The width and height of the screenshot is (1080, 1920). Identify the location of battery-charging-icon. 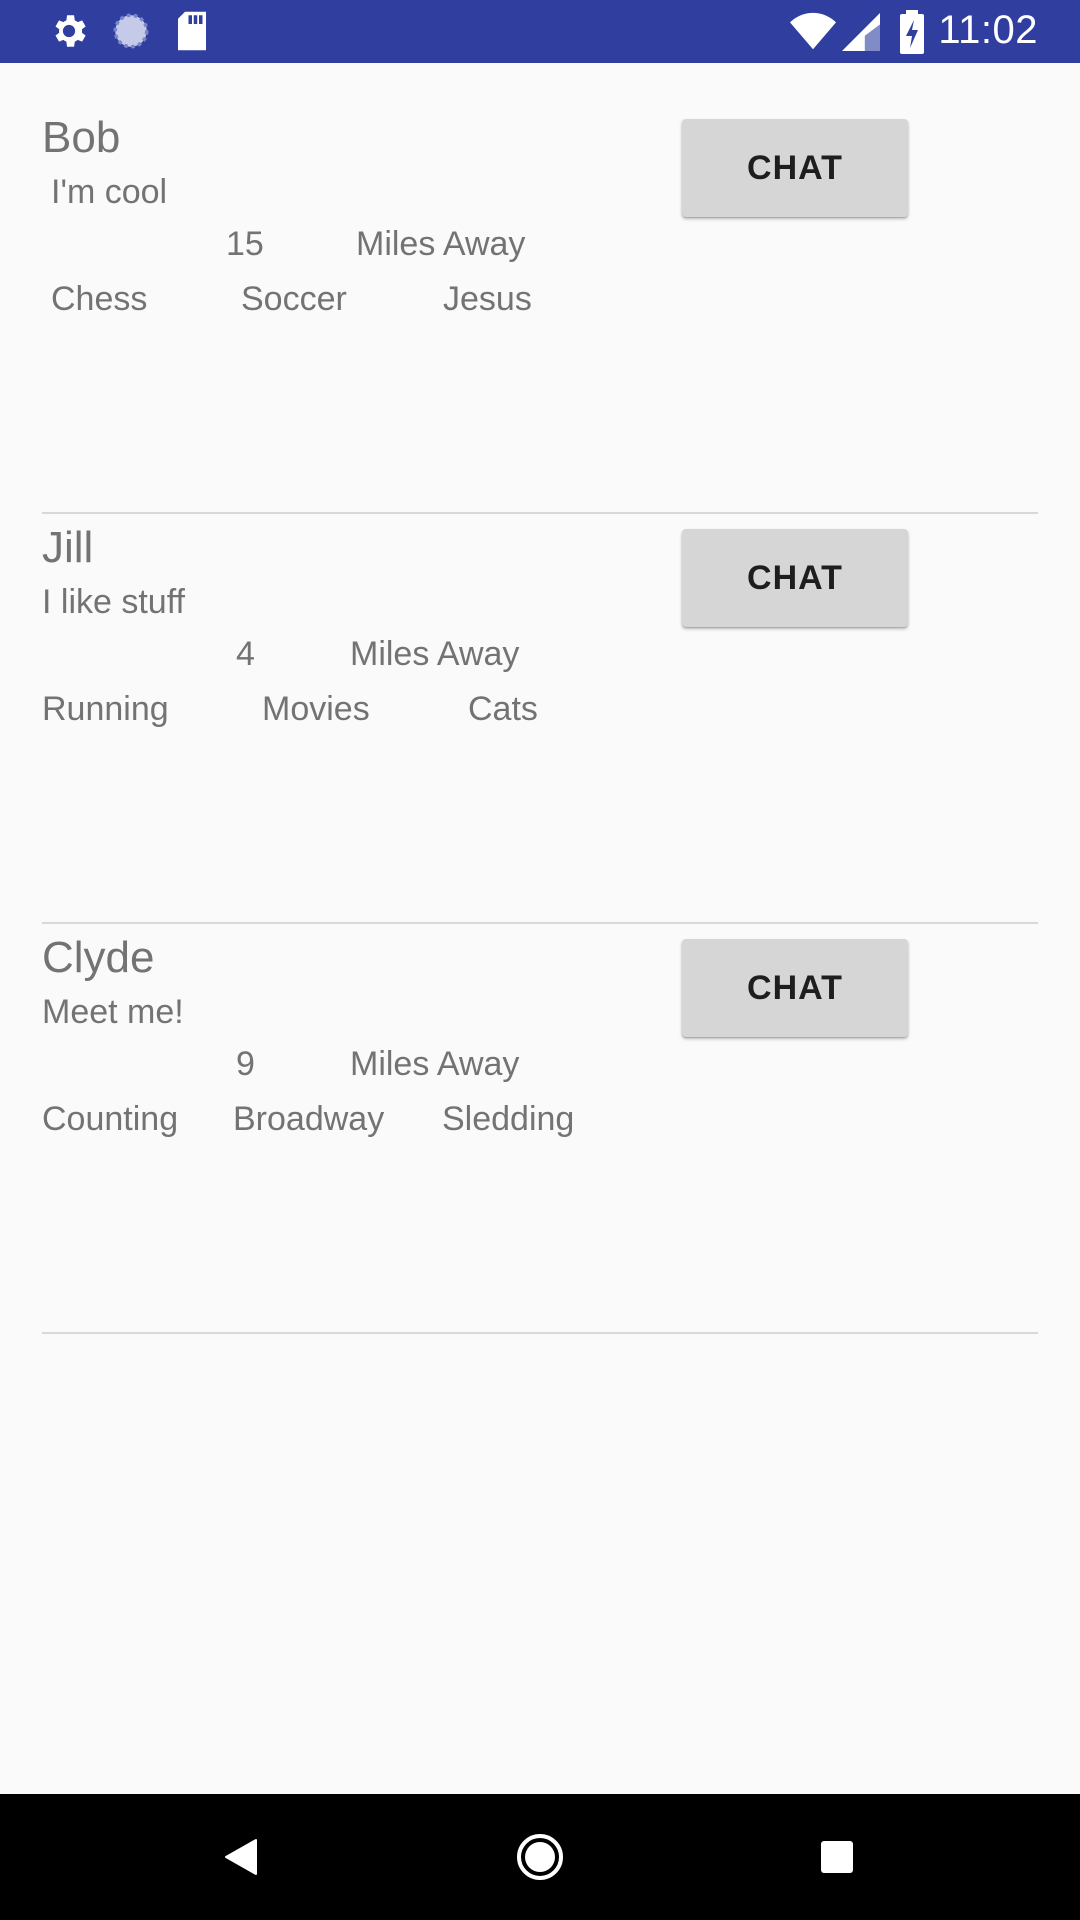
(912, 34).